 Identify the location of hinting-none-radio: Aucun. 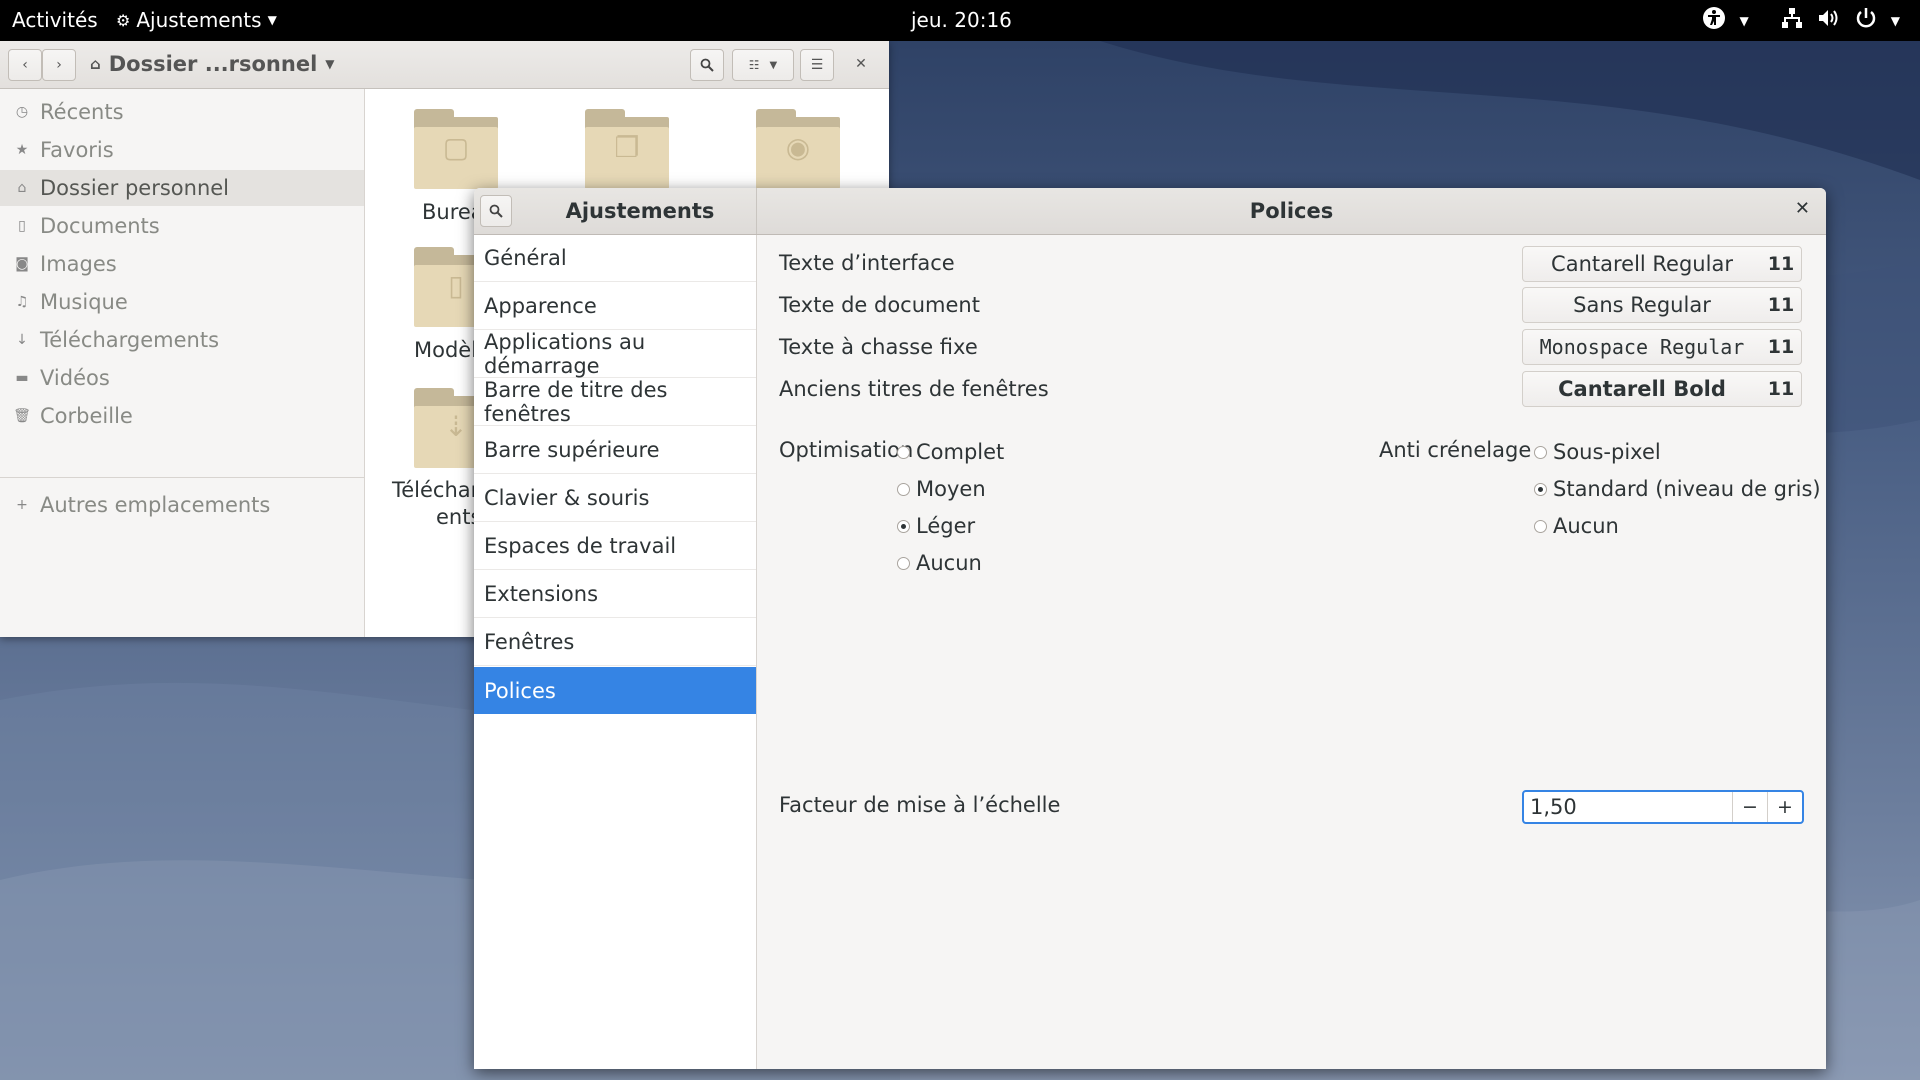
(939, 563).